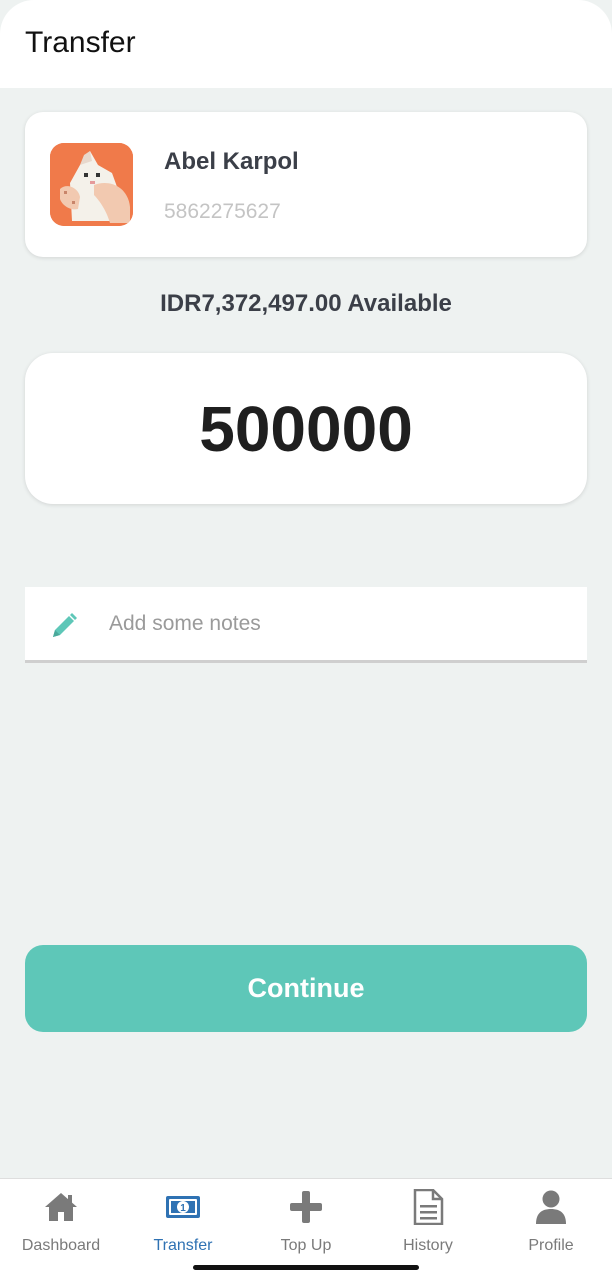 Image resolution: width=612 pixels, height=1280 pixels. Describe the element at coordinates (551, 1207) in the screenshot. I see `user-icon` at that location.